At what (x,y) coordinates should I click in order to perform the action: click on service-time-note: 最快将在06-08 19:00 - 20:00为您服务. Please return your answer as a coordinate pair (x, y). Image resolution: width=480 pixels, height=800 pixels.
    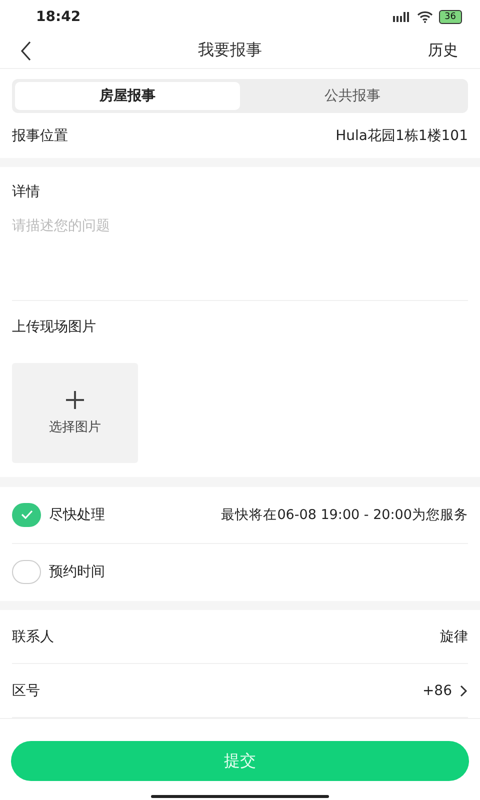
    Looking at the image, I should click on (344, 515).